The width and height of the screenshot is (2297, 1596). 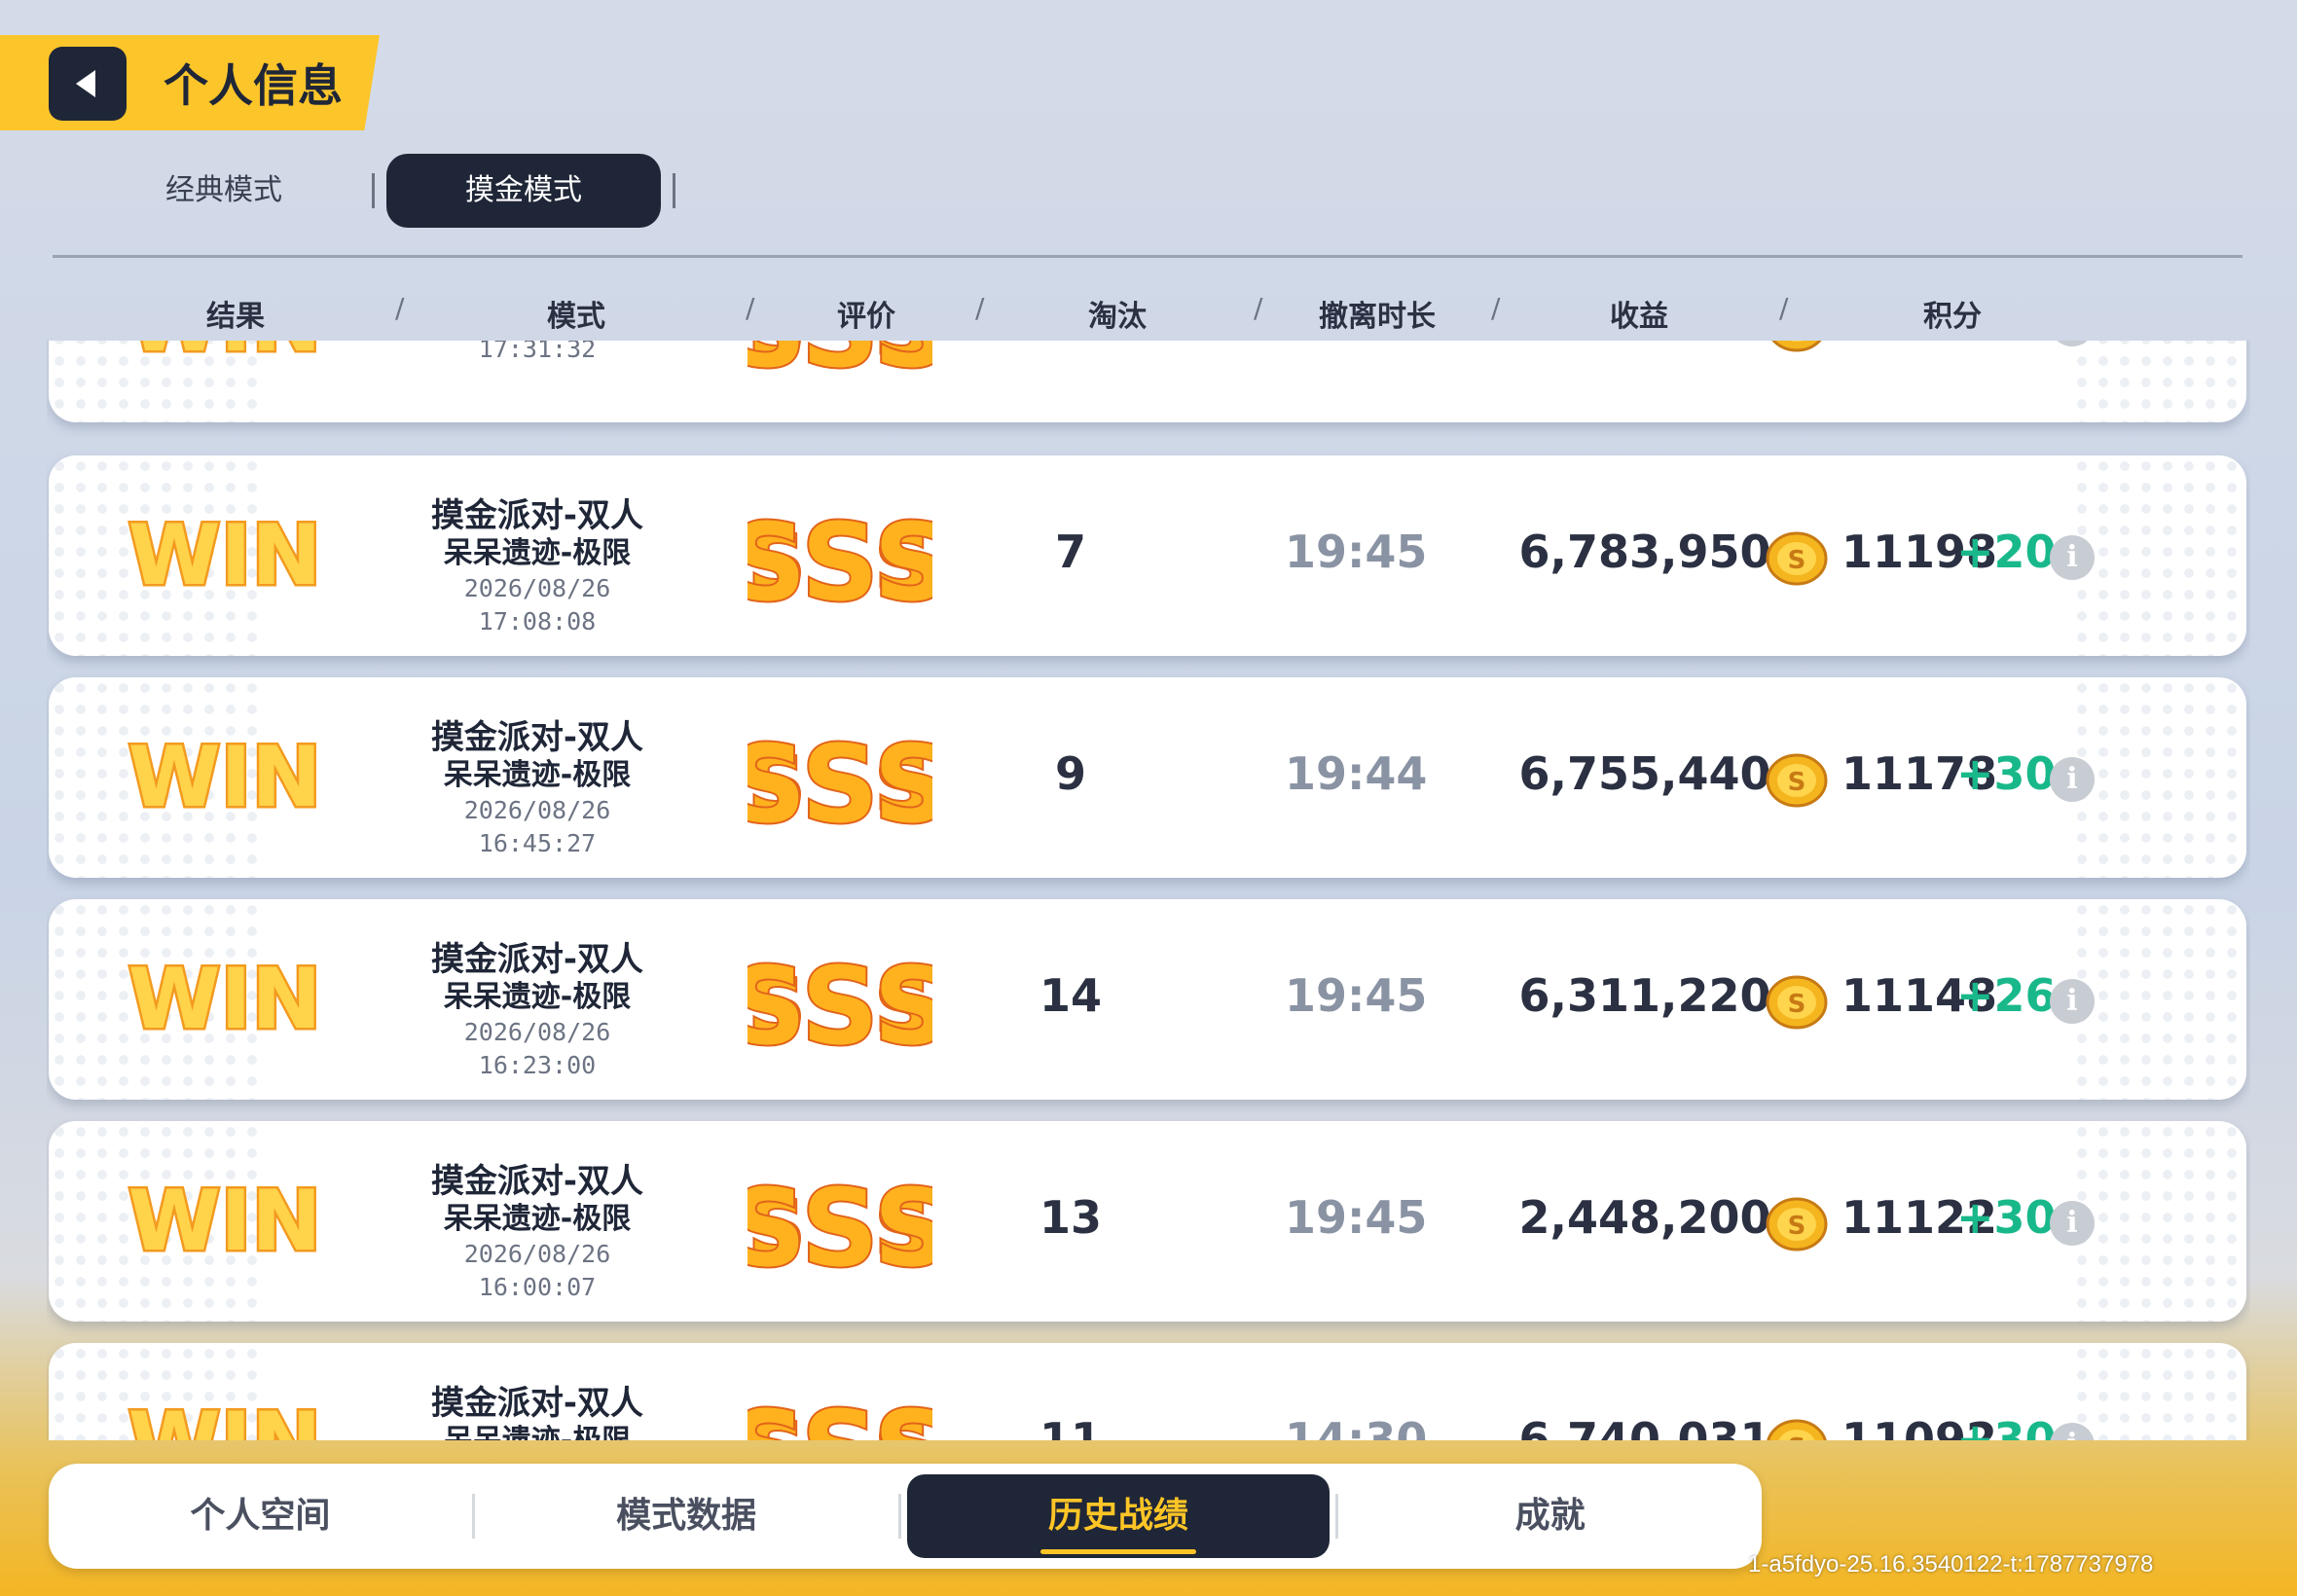 I want to click on mode-info: 摸金派对-双人 呆呆遗迹-极限 2026/08/26 16:00:07, so click(x=537, y=1233).